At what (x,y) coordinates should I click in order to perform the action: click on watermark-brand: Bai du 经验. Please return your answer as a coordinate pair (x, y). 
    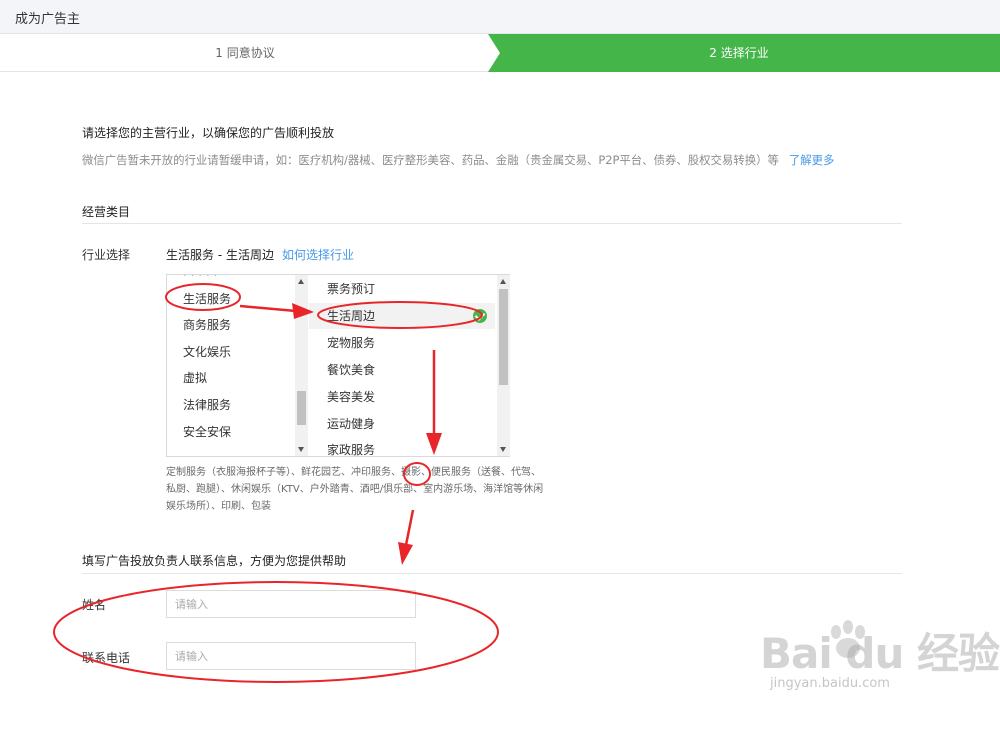
    Looking at the image, I should click on (880, 653).